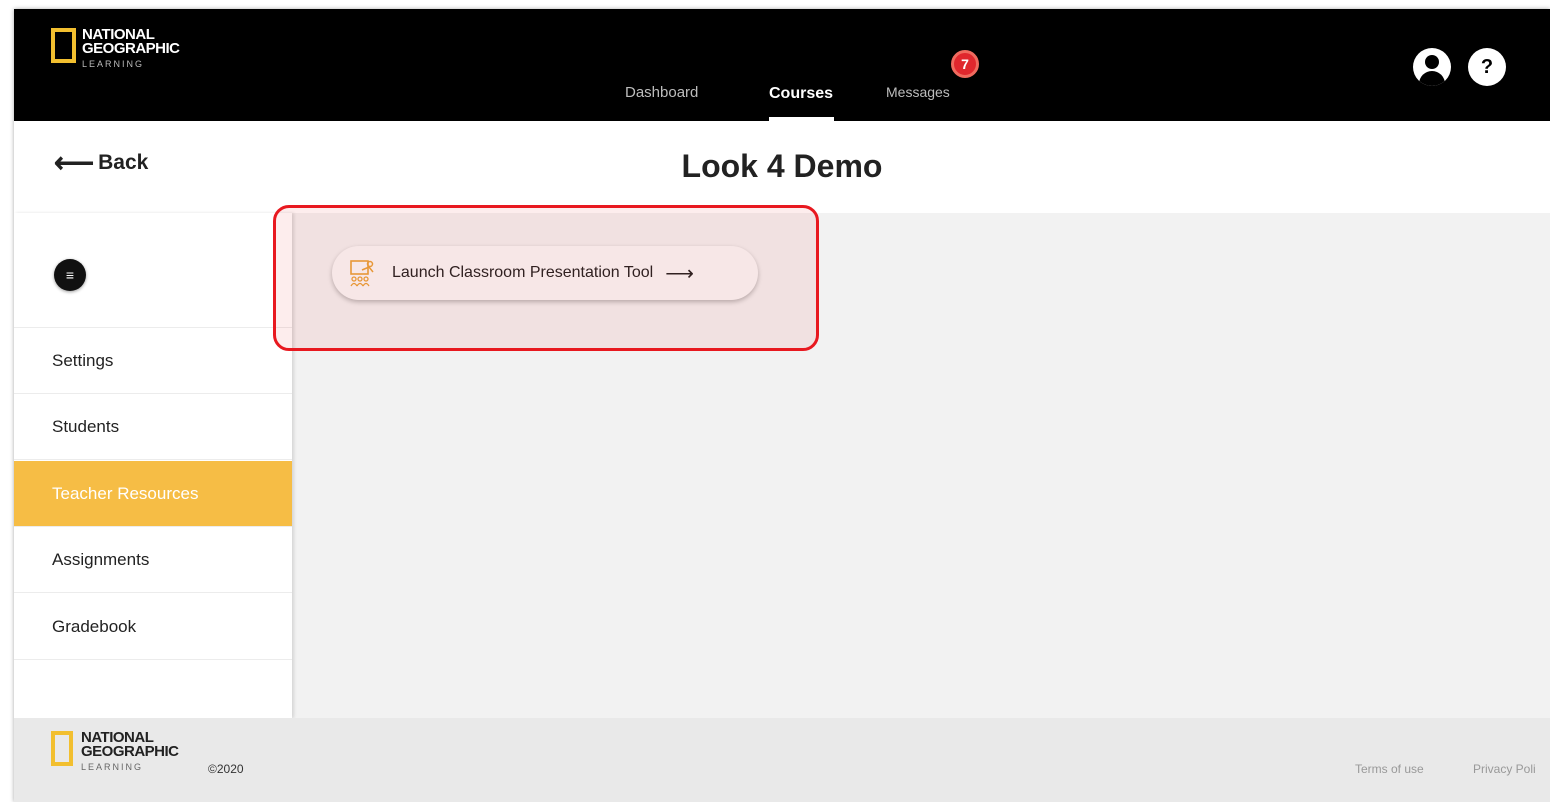 This screenshot has height=802, width=1550. I want to click on menu-toggle-icon: ≡, so click(70, 275).